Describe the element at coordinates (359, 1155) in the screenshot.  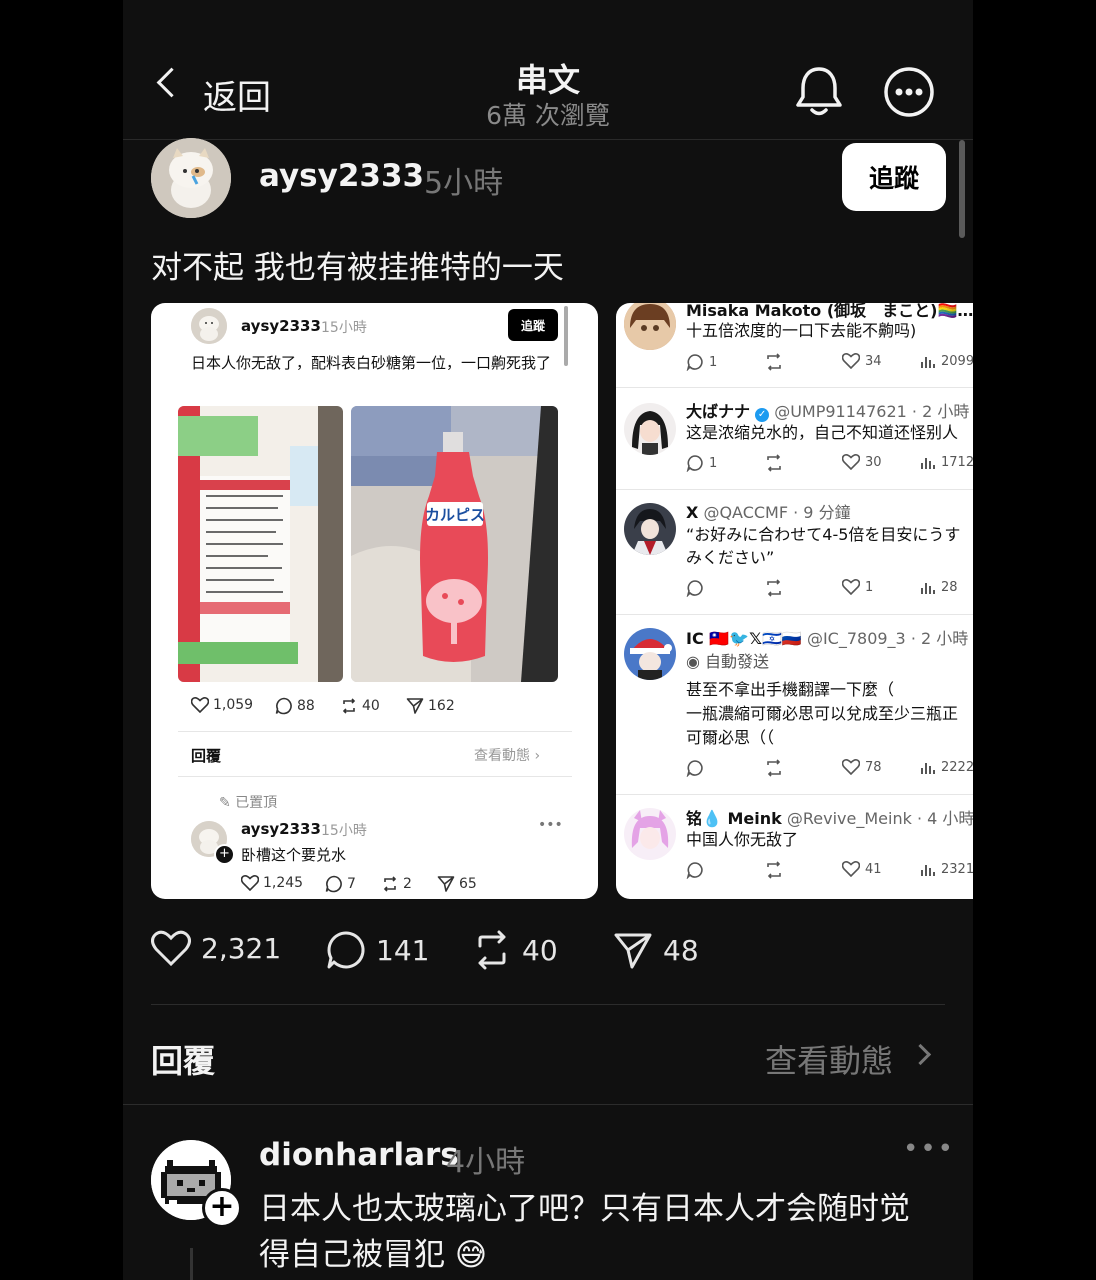
I see `comment-username: dionharlars` at that location.